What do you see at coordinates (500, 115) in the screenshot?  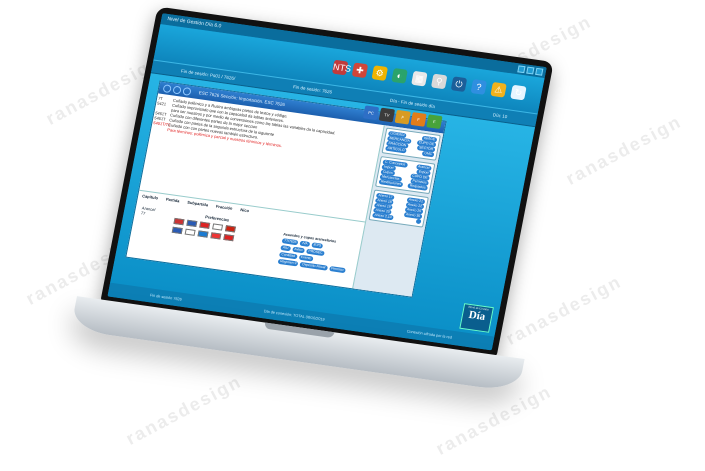 I see `session-extra-text: Día: 10` at bounding box center [500, 115].